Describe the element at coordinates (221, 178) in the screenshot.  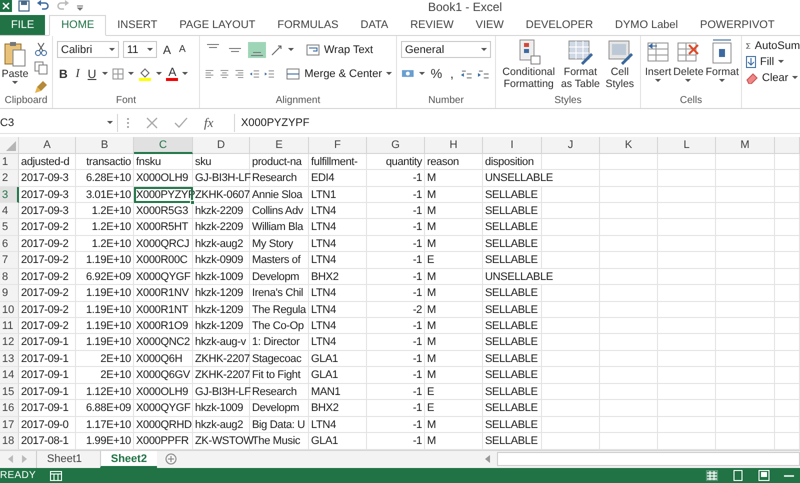
I see `table-cell: GJ-BI3H-LF` at that location.